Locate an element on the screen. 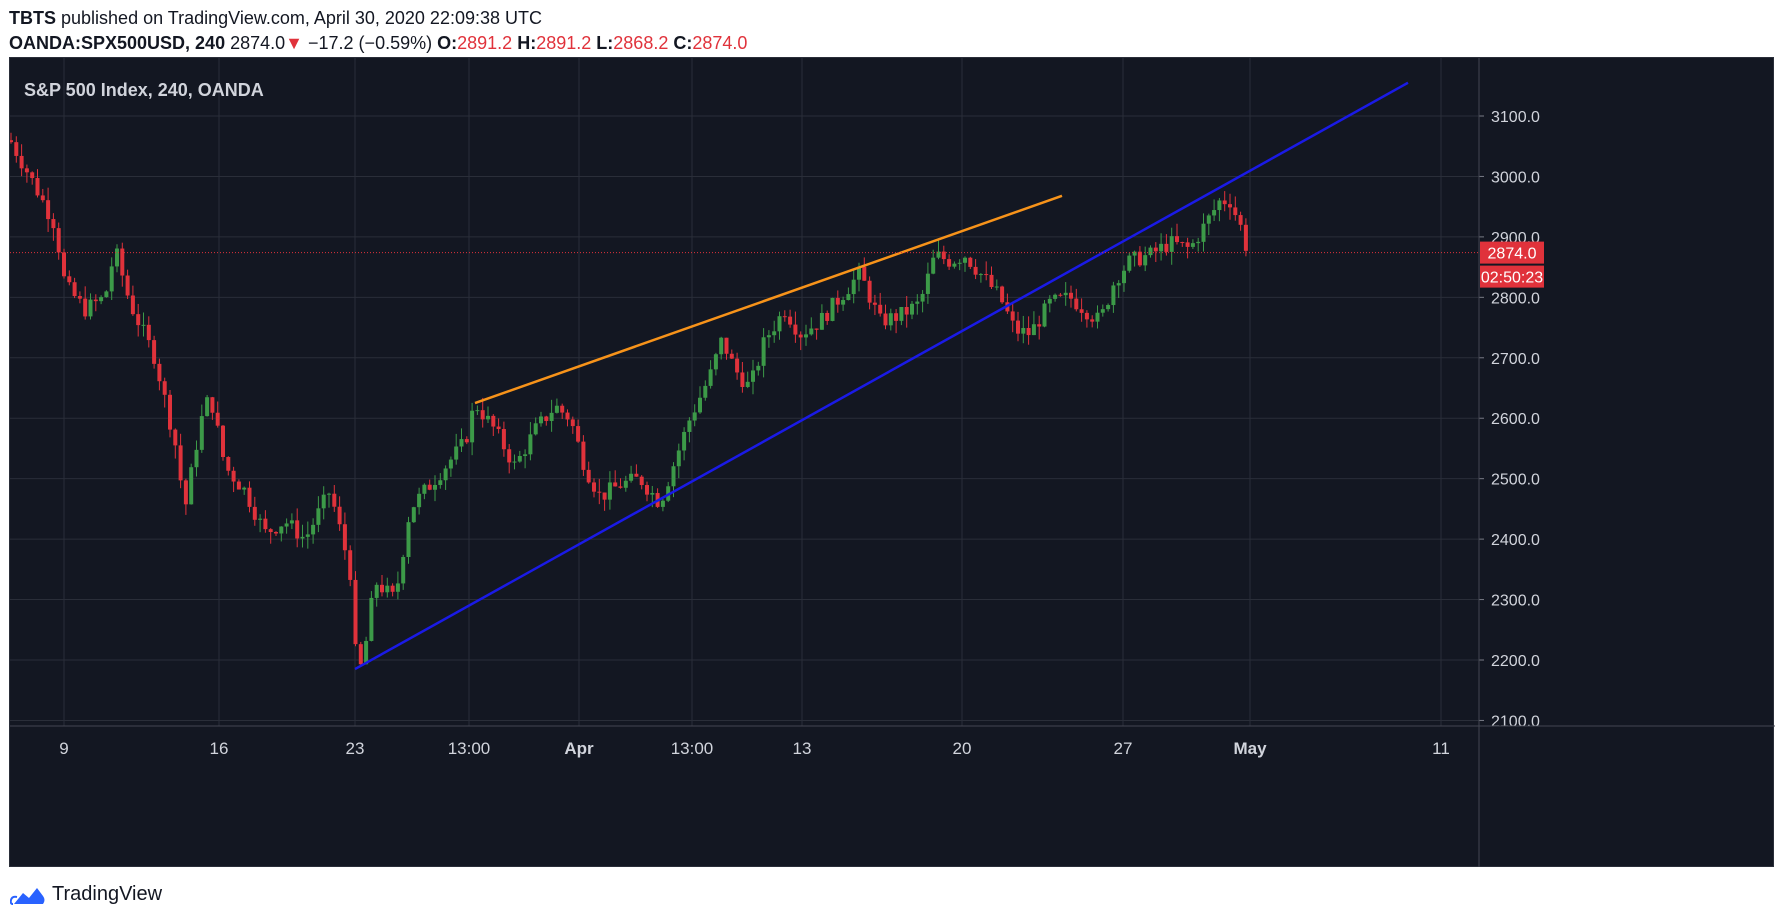 Image resolution: width=1783 pixels, height=924 pixels. tradingview-logo-text: TradingView is located at coordinates (107, 894).